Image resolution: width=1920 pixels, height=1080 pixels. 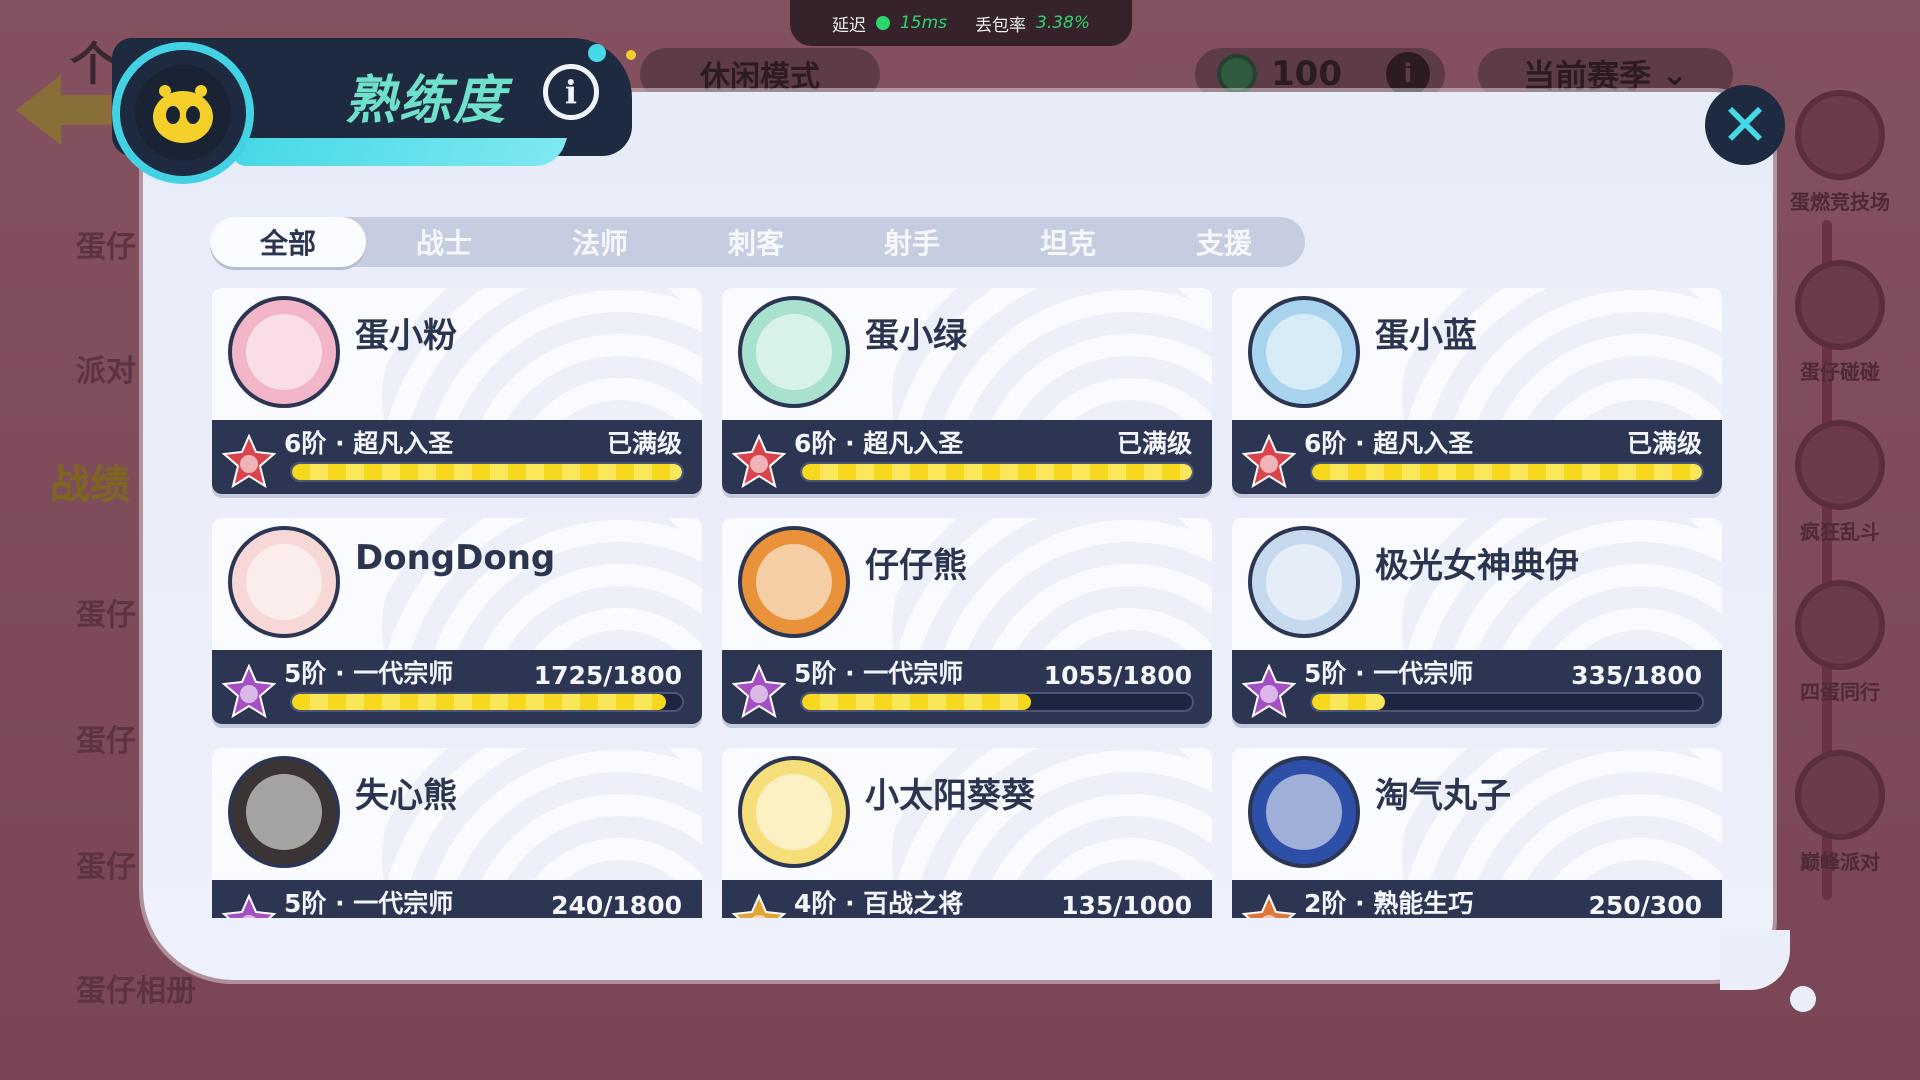 I want to click on bg-right-item: 巅峰派对, so click(x=1840, y=812).